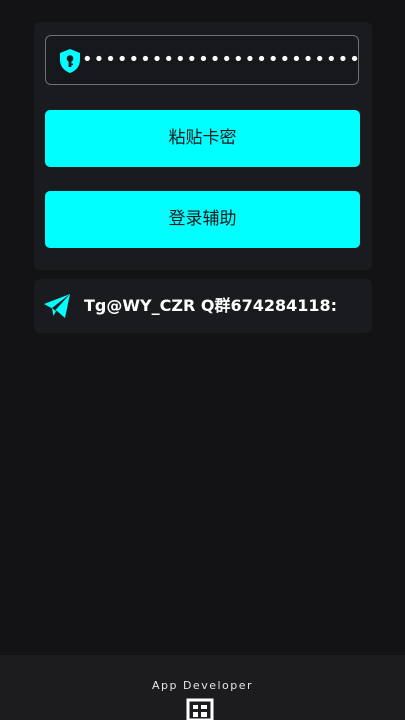 The width and height of the screenshot is (405, 720). Describe the element at coordinates (57, 306) in the screenshot. I see `telegram-icon` at that location.